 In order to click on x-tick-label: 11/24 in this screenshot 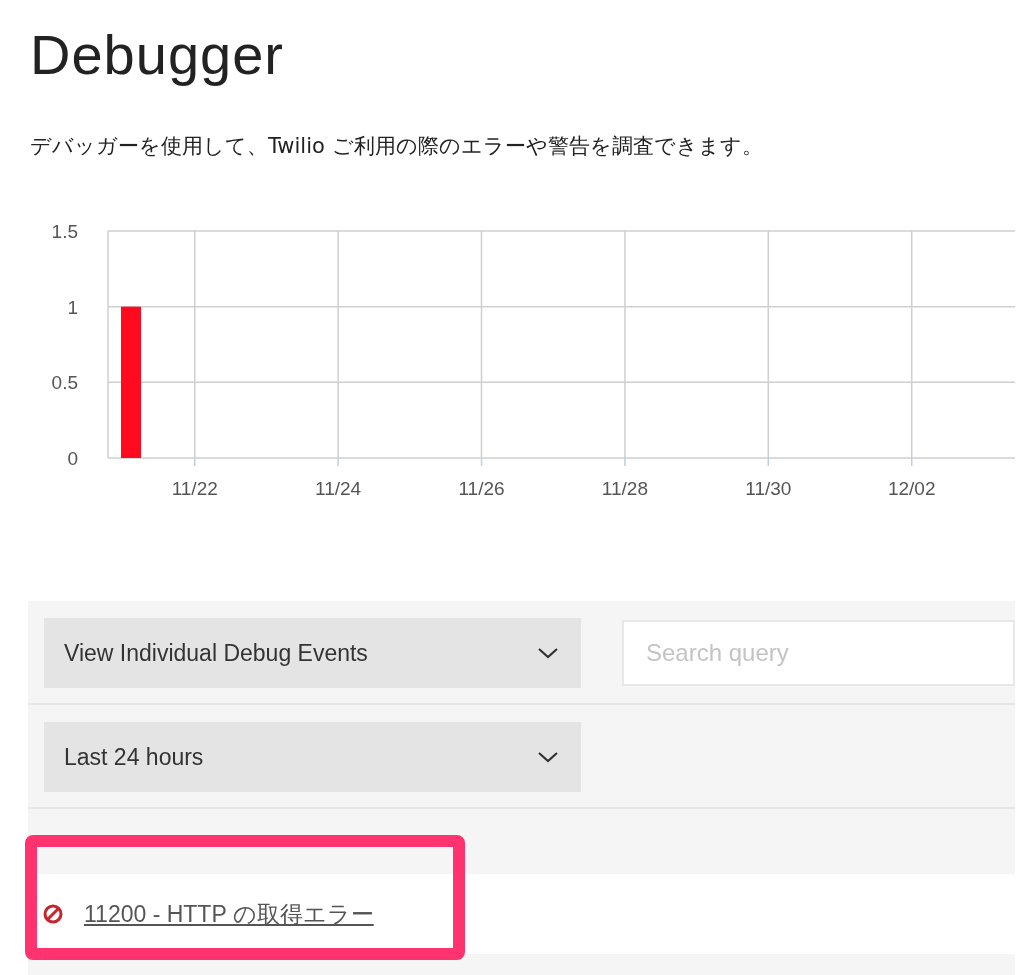, I will do `click(338, 488)`.